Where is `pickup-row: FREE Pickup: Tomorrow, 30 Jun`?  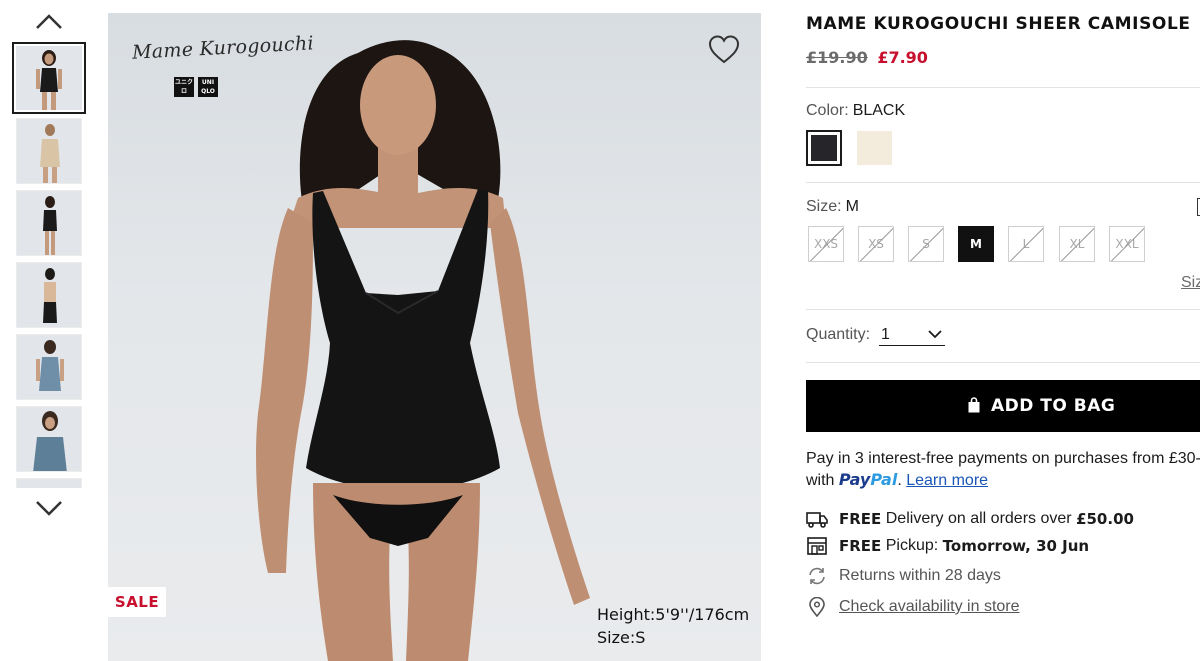 pickup-row: FREE Pickup: Tomorrow, 30 Jun is located at coordinates (947, 546).